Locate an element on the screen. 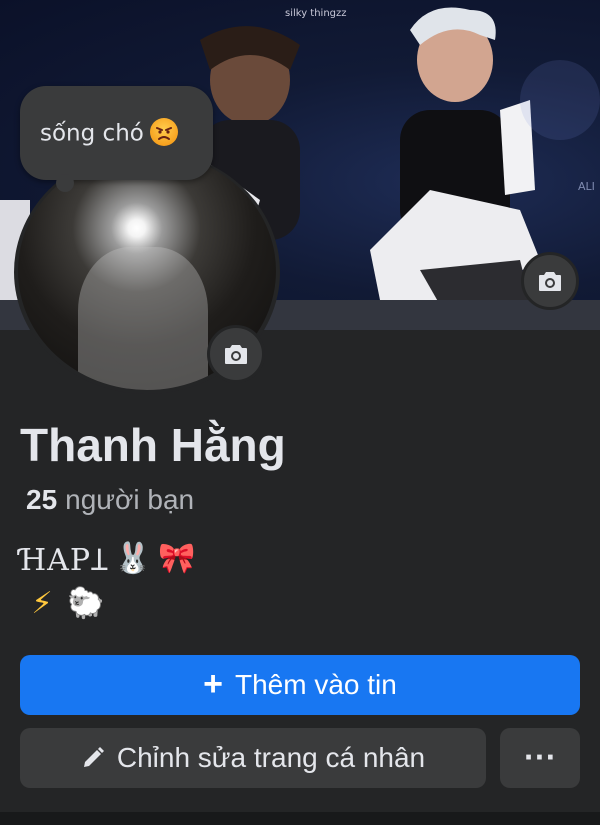  friends-count: 25 người bạn is located at coordinates (110, 500).